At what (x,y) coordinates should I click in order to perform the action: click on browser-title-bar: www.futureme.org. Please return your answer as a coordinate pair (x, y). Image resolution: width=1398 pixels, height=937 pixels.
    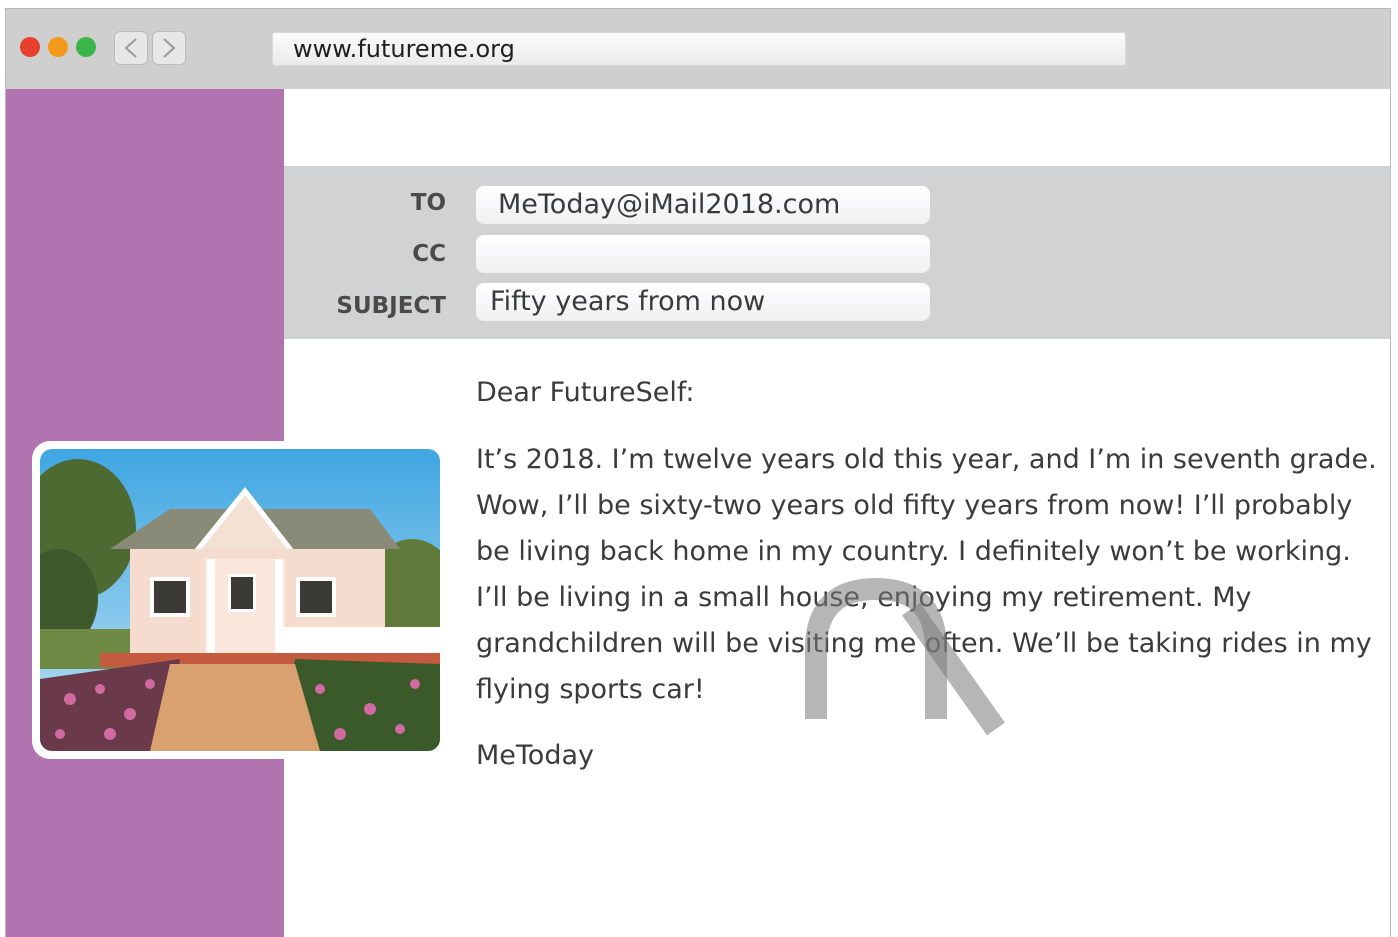
    Looking at the image, I should click on (698, 49).